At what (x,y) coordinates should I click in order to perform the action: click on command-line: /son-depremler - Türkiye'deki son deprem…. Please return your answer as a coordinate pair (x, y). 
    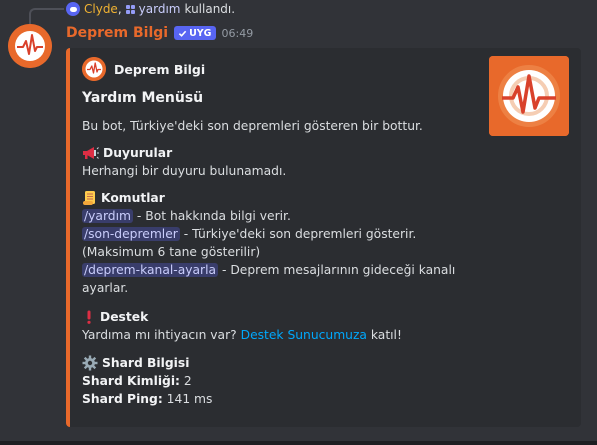
    Looking at the image, I should click on (268, 234).